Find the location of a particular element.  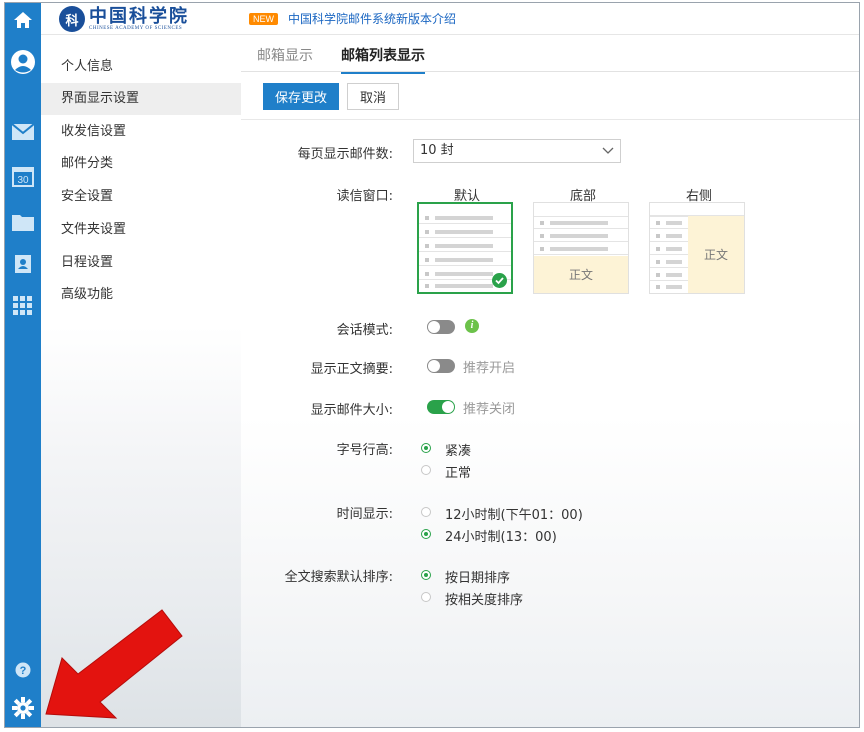

home-icon is located at coordinates (23, 20).